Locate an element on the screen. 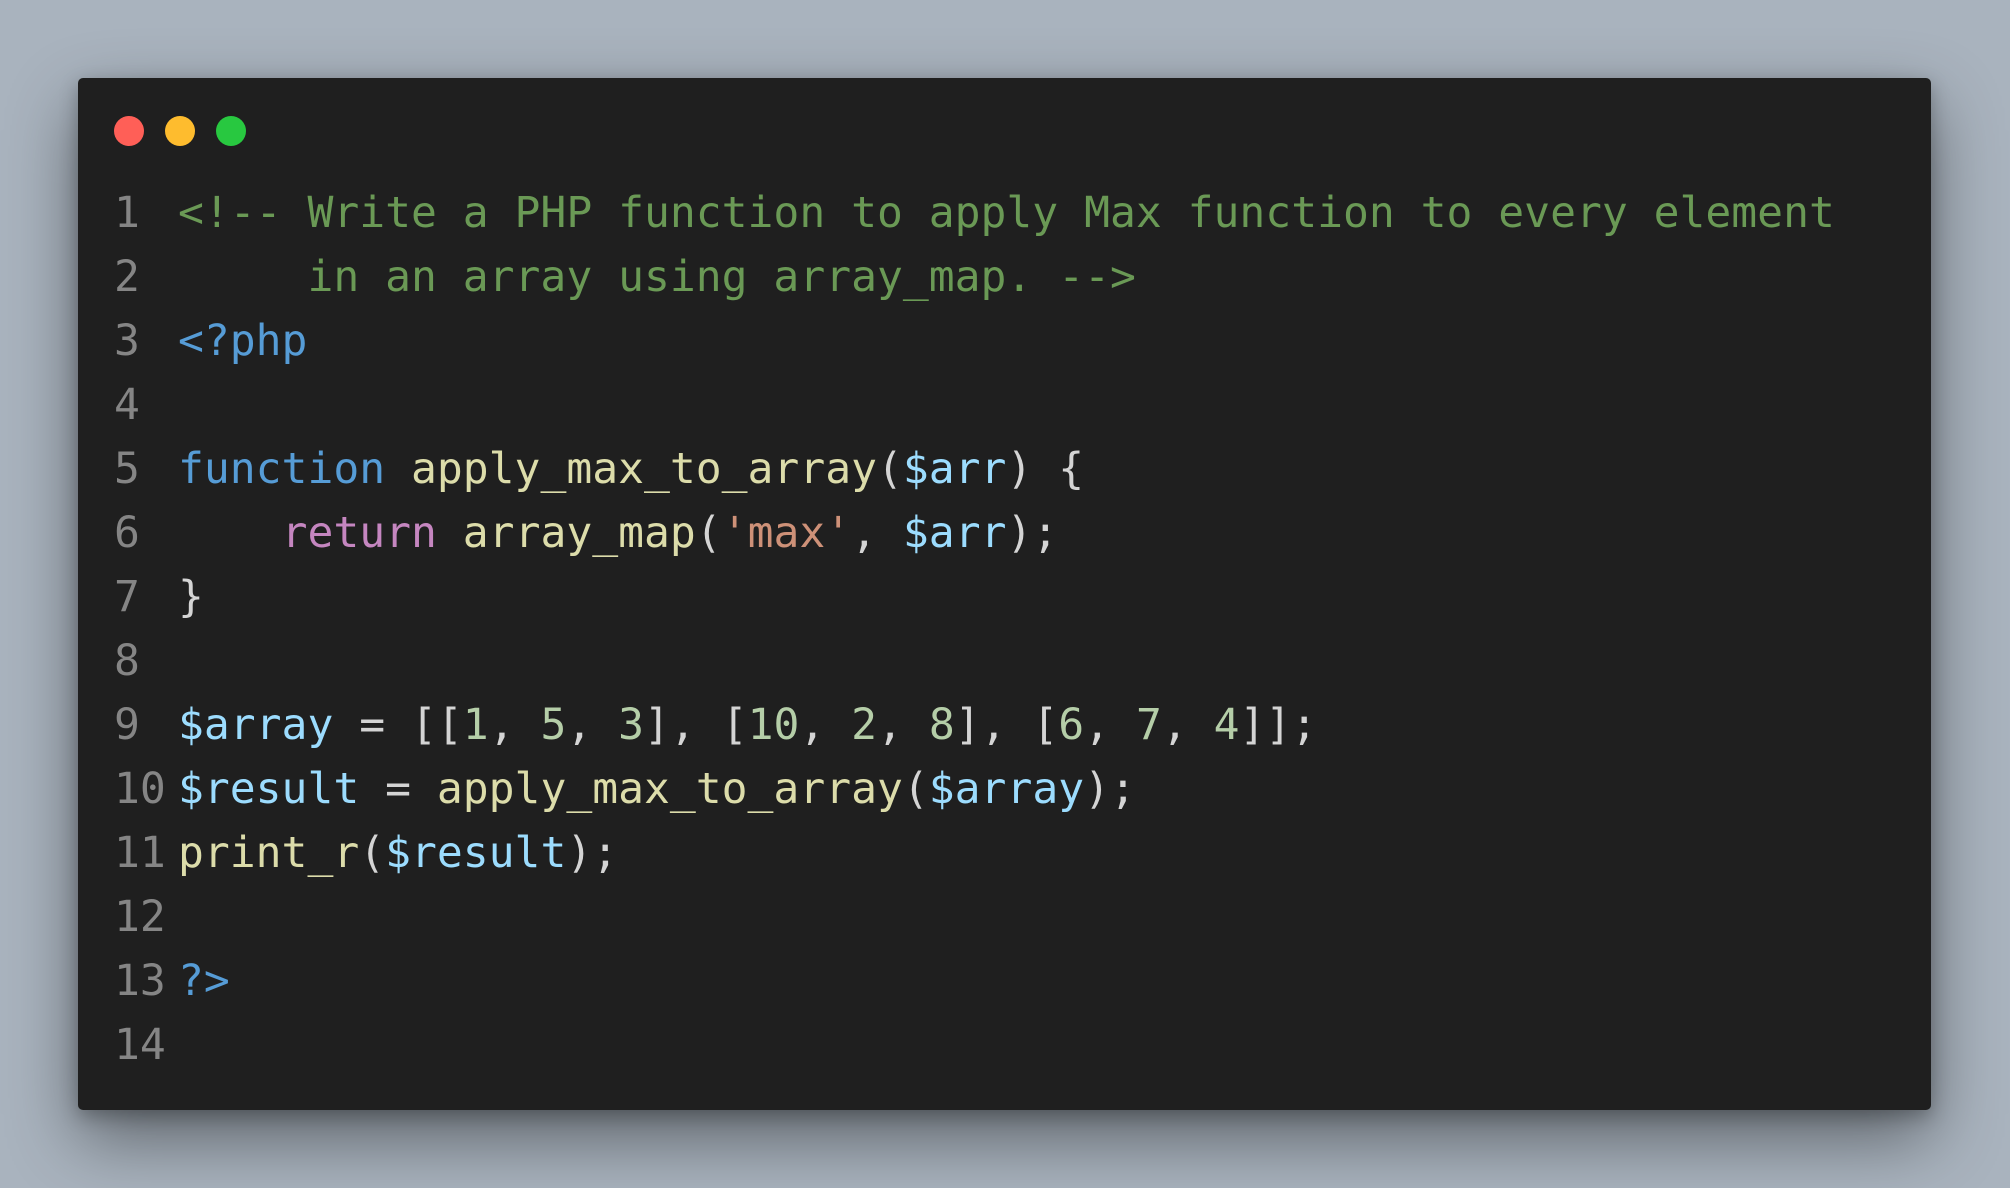  line-number: 6 is located at coordinates (127, 533).